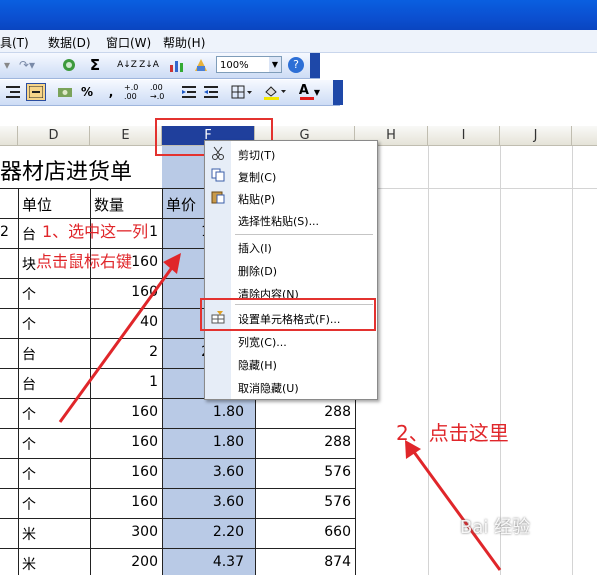 The height and width of the screenshot is (575, 597). Describe the element at coordinates (172, 263) in the screenshot. I see `arrow-head-step1` at that location.